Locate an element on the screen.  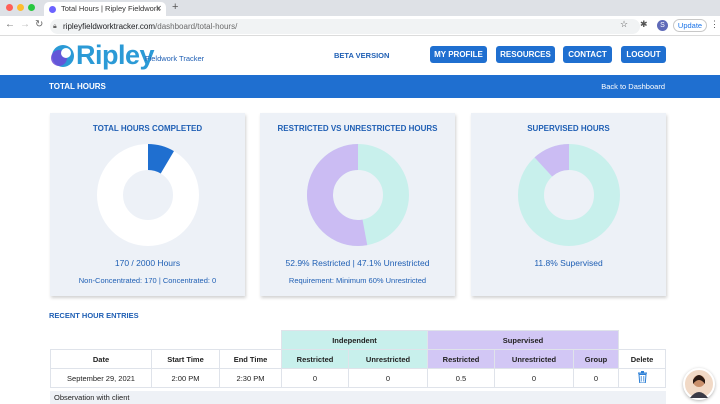
supervised-percentage: 11.8% Supervised is located at coordinates (568, 263).